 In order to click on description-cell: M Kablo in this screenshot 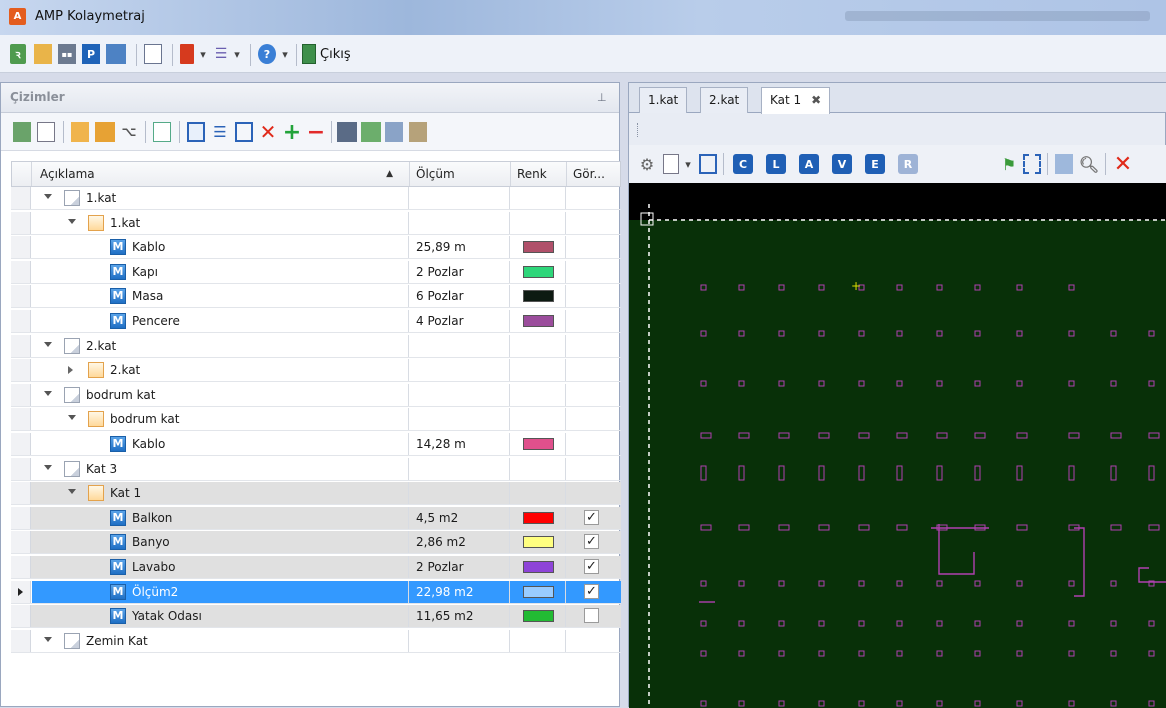, I will do `click(220, 444)`.